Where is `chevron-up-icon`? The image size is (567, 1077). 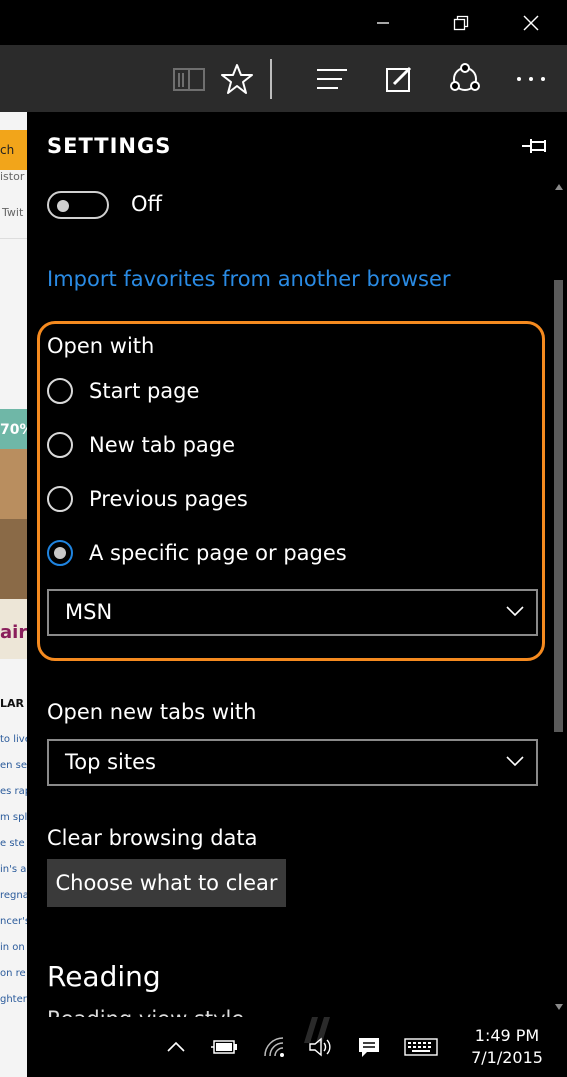
chevron-up-icon is located at coordinates (176, 1046).